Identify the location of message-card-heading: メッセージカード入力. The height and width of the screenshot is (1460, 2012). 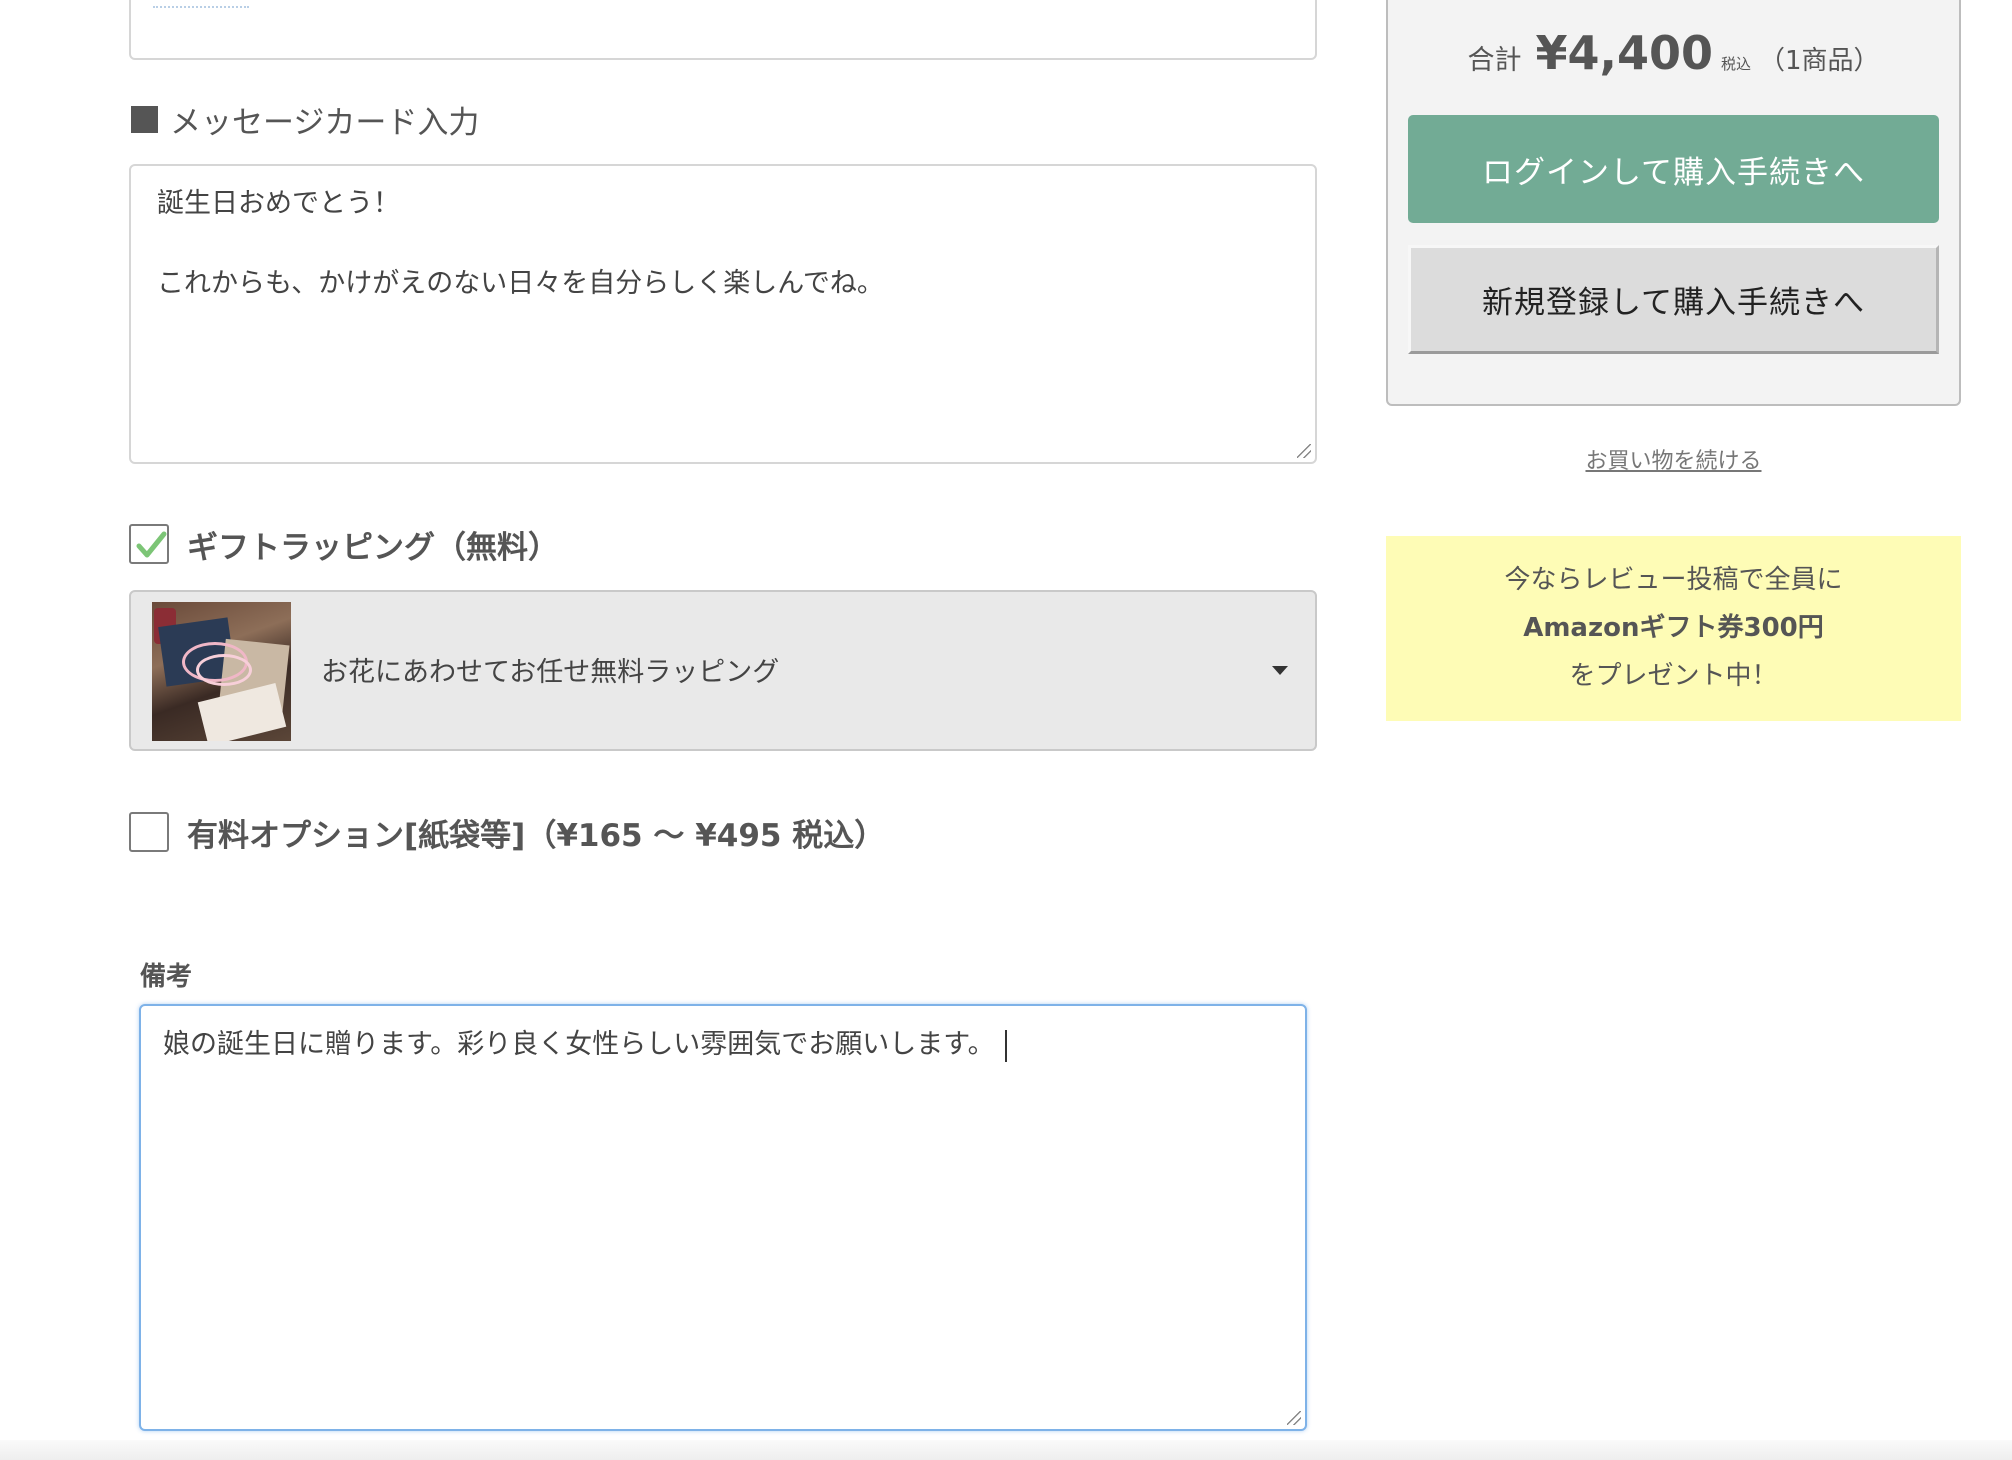
(305, 119).